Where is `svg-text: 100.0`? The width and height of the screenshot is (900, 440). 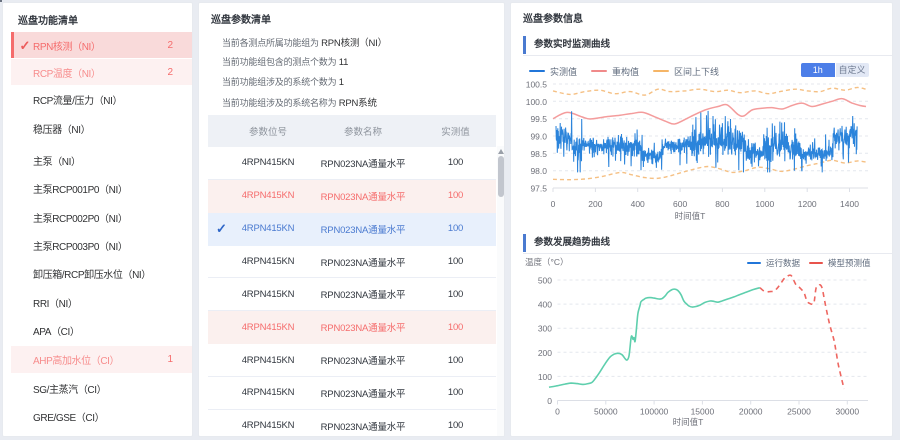 svg-text: 100.0 is located at coordinates (537, 102).